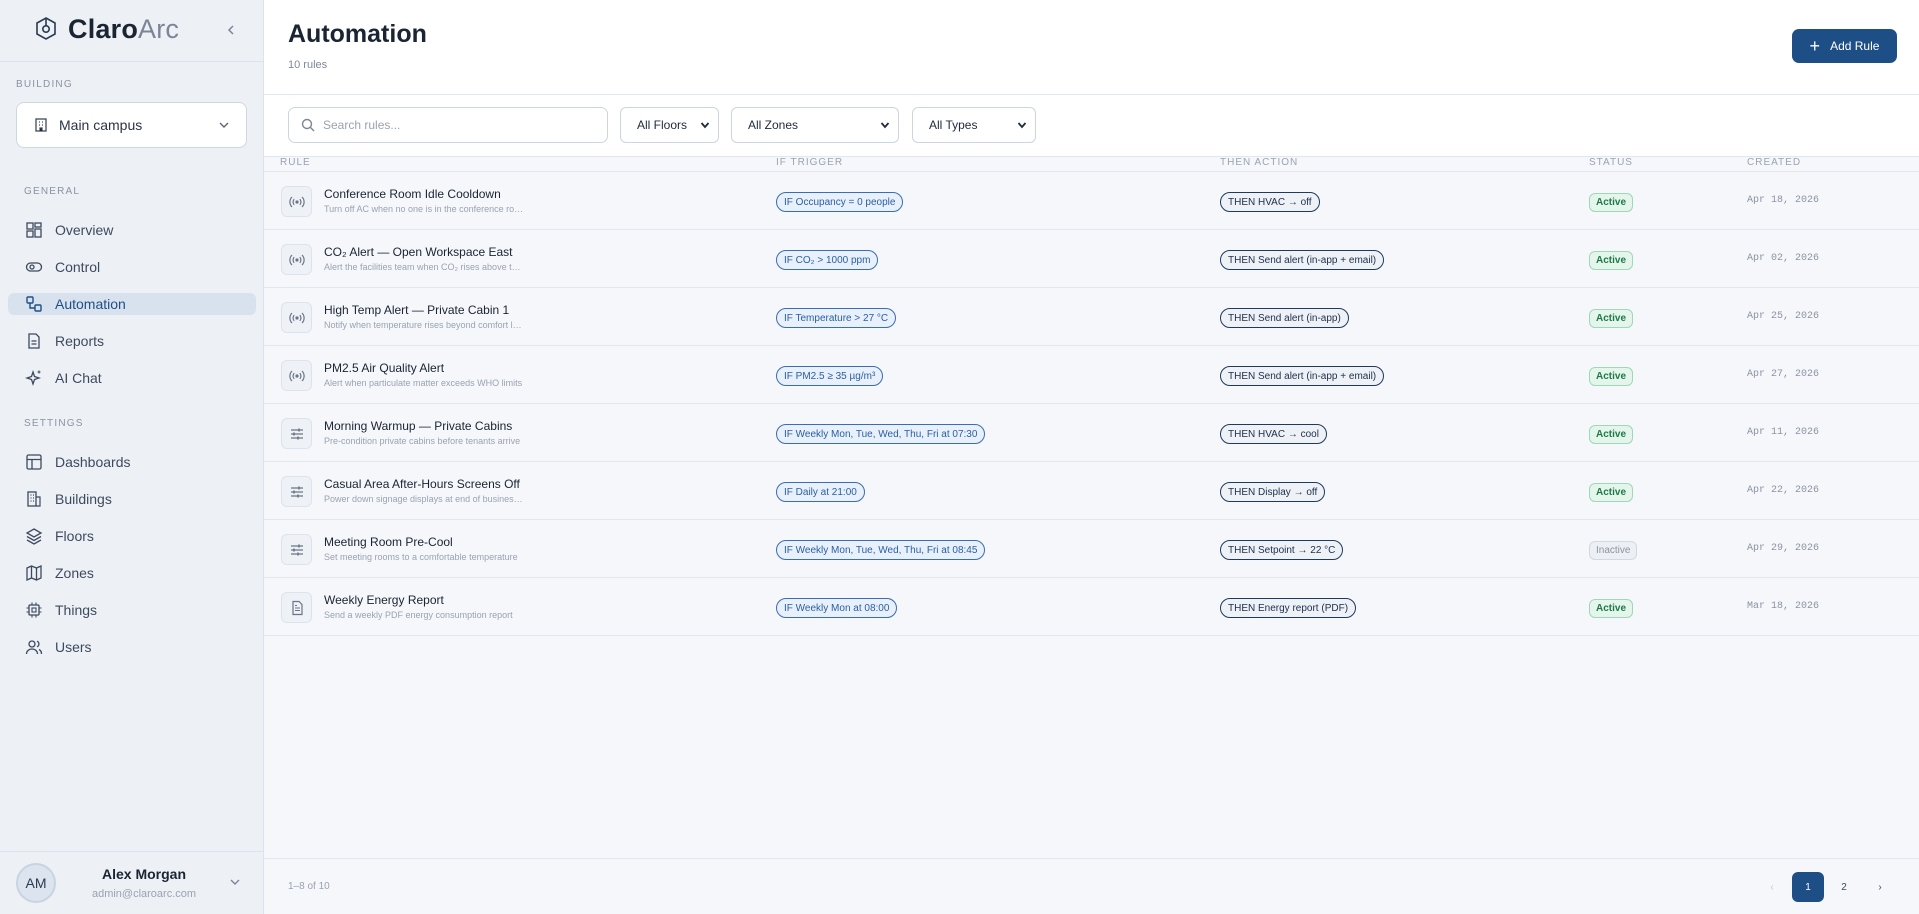  I want to click on nav-item-things: Things, so click(132, 610).